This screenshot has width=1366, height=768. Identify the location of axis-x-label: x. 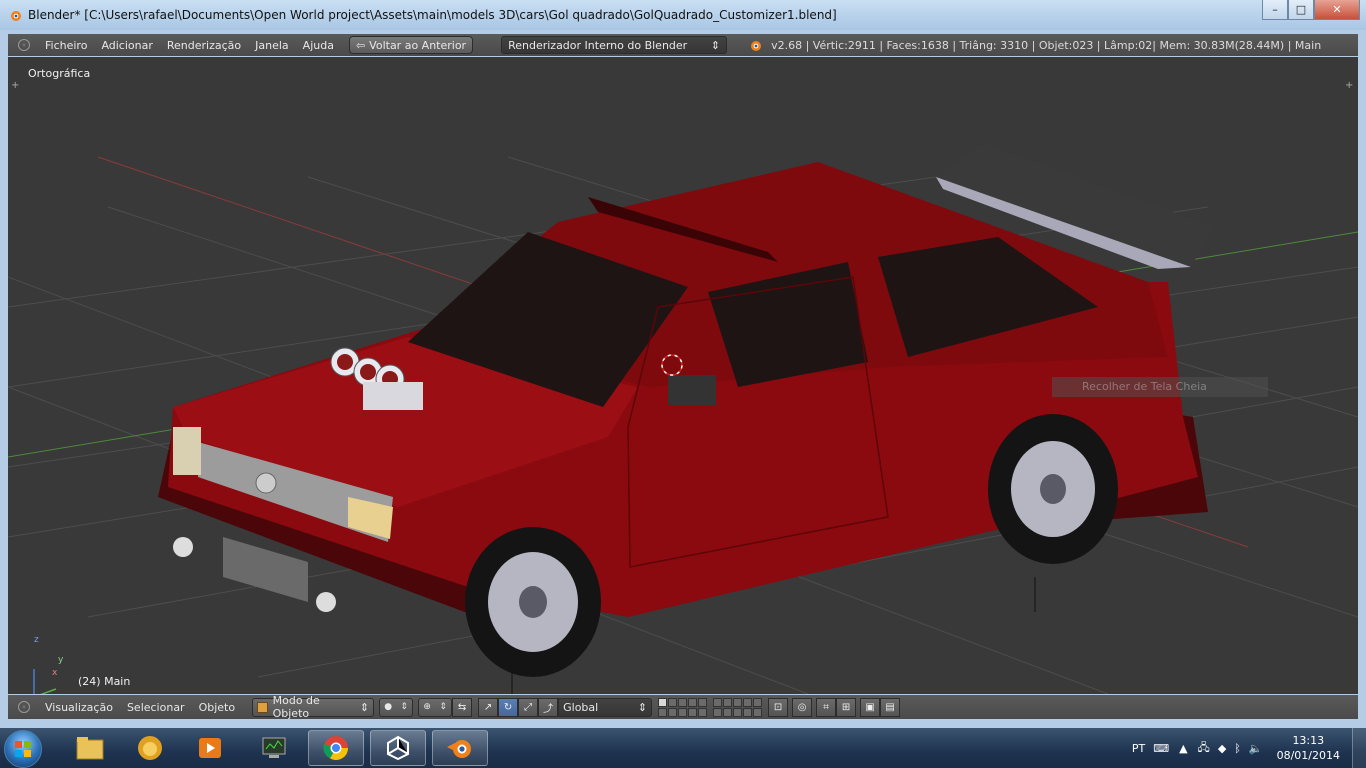
(55, 673).